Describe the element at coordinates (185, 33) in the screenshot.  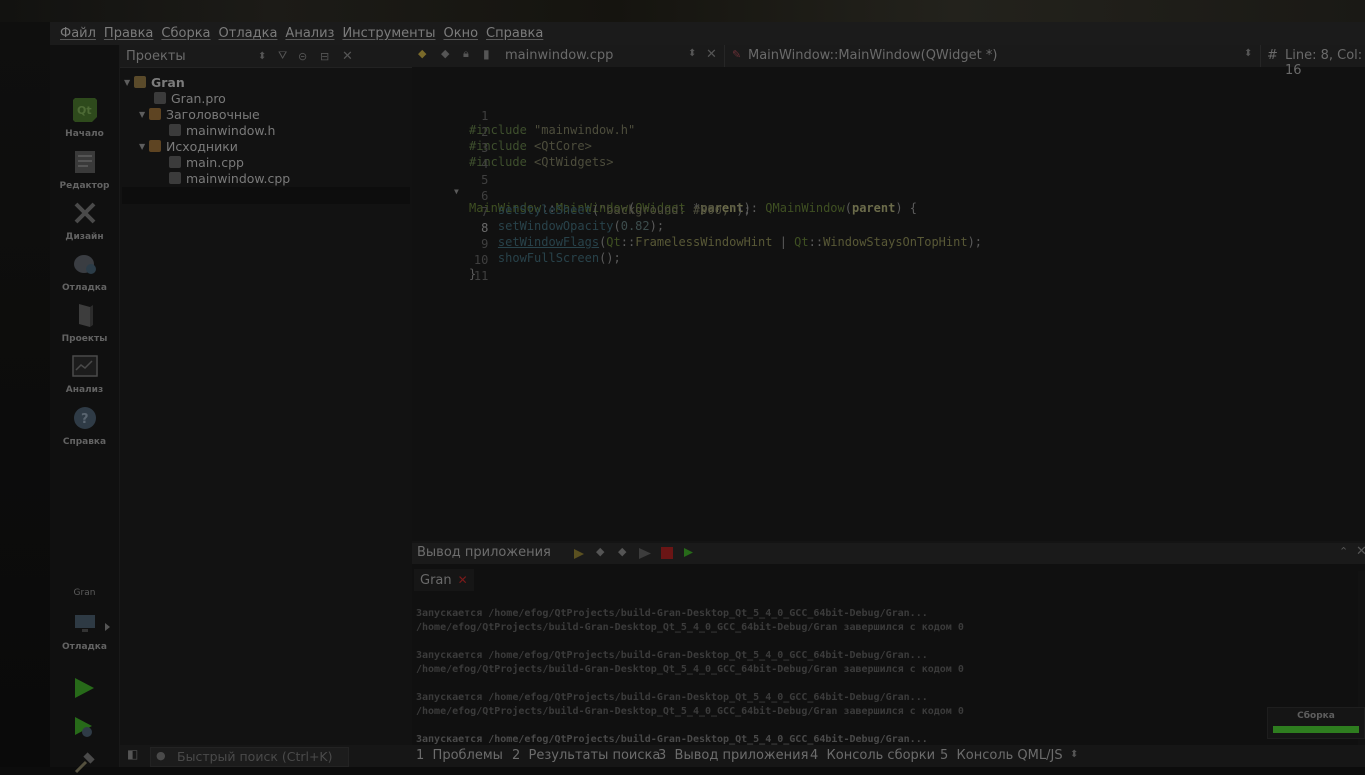
I see `menu-build: Сборка` at that location.